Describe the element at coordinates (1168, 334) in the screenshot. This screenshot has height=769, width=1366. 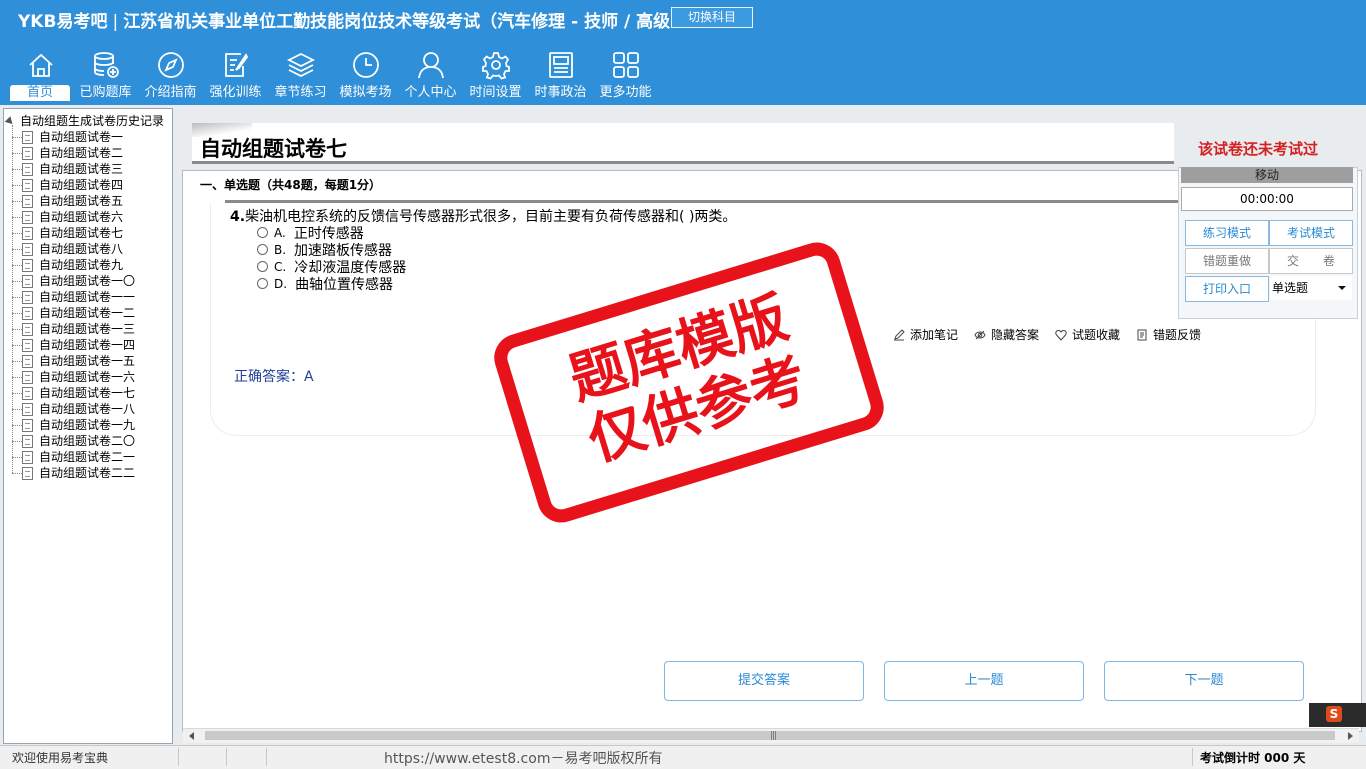
I see `report-error-button: 错题反馈` at that location.